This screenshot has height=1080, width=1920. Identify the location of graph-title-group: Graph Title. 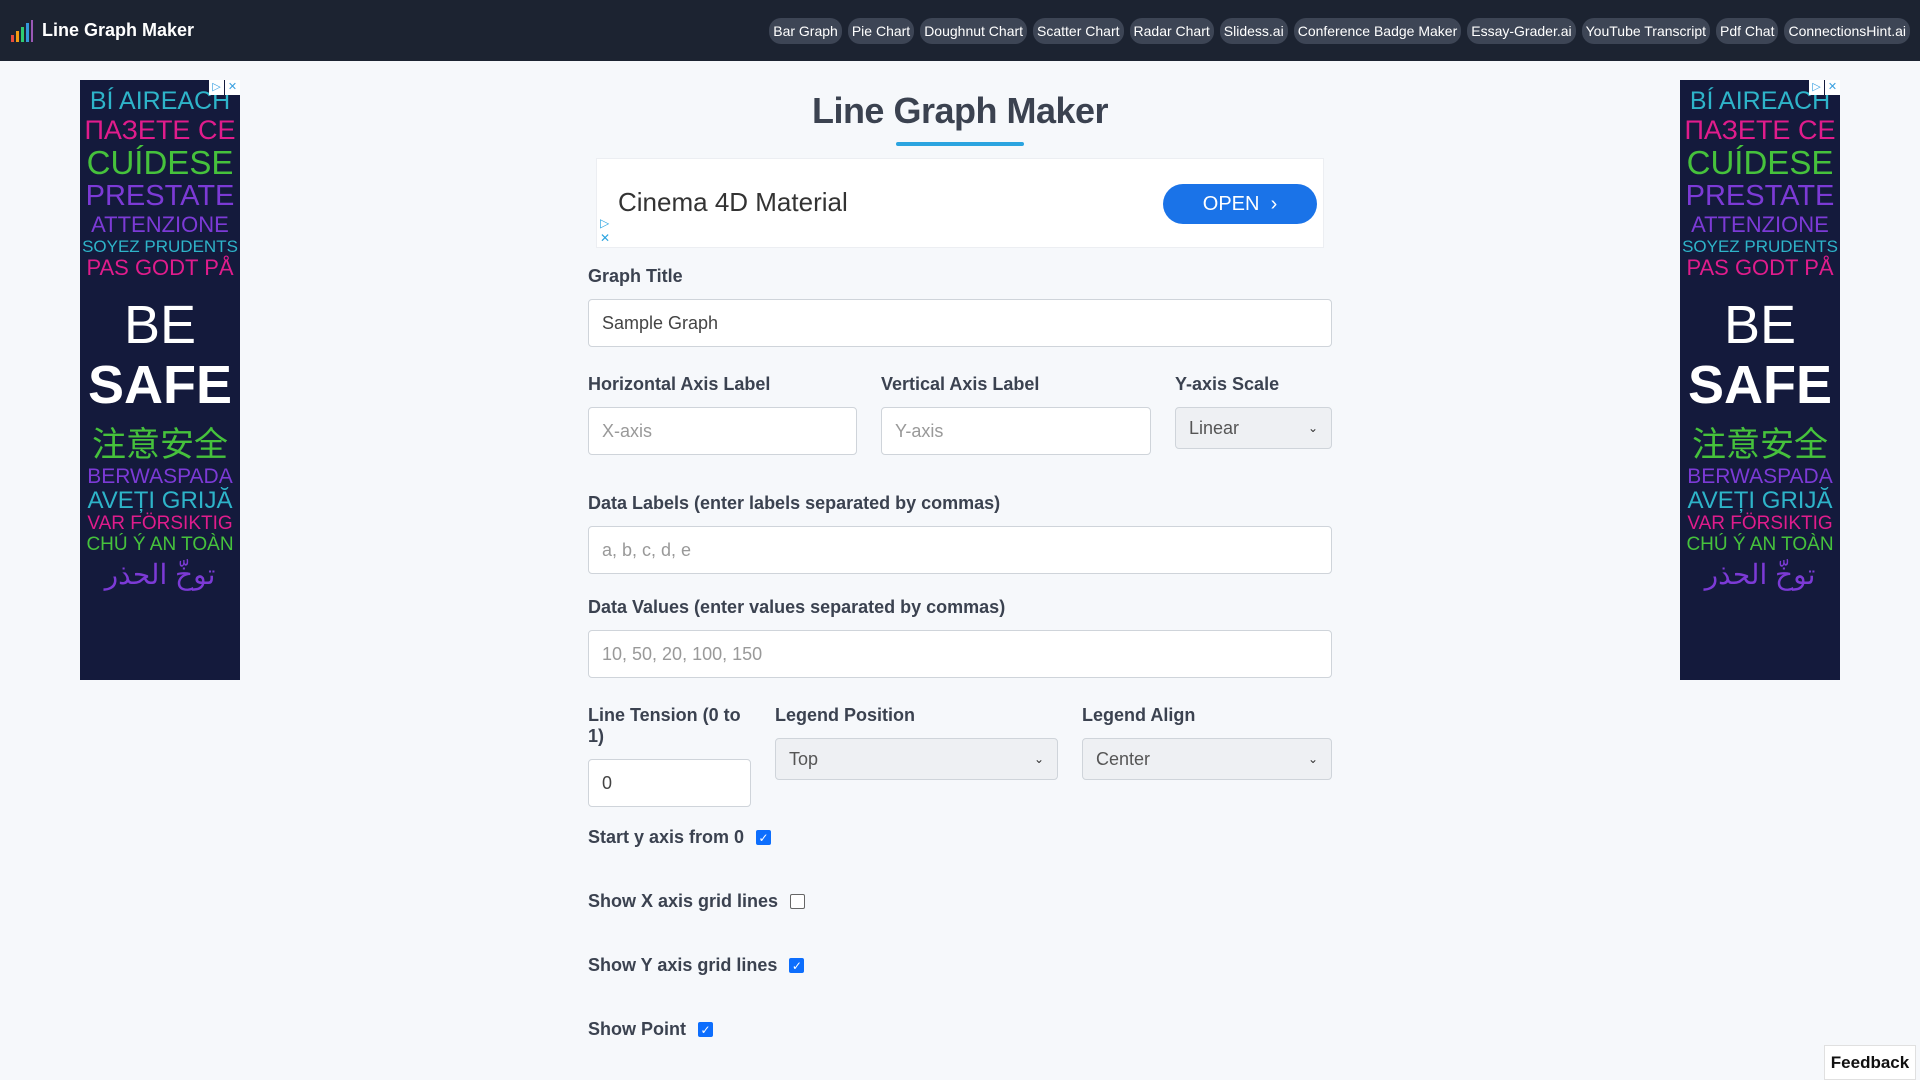
(960, 306).